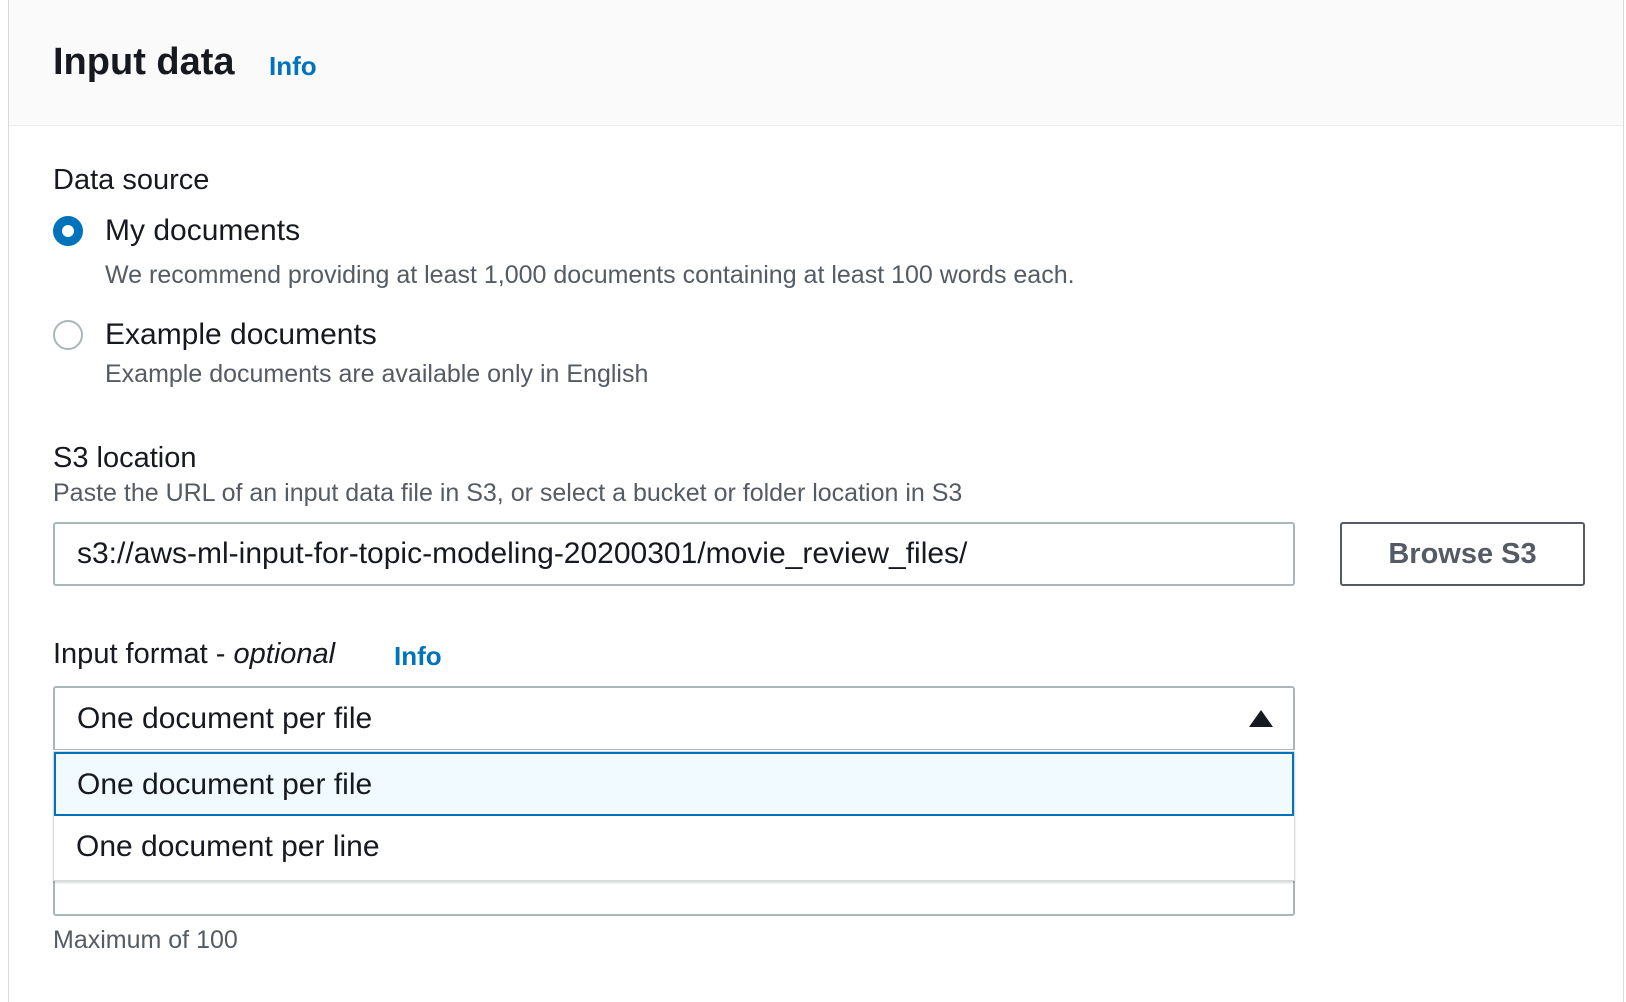 The image size is (1626, 1002). What do you see at coordinates (125, 458) in the screenshot?
I see `s3-location-label: S3 location` at bounding box center [125, 458].